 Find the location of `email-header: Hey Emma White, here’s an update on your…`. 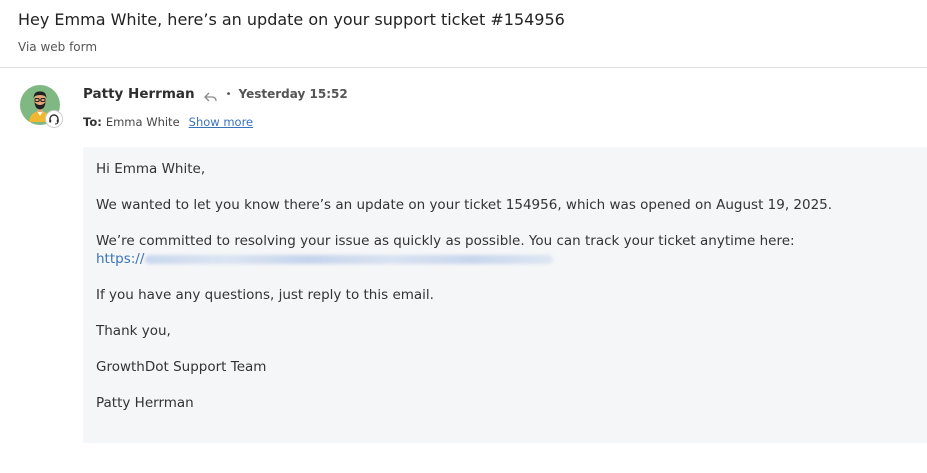

email-header: Hey Emma White, here’s an update on your… is located at coordinates (463, 34).